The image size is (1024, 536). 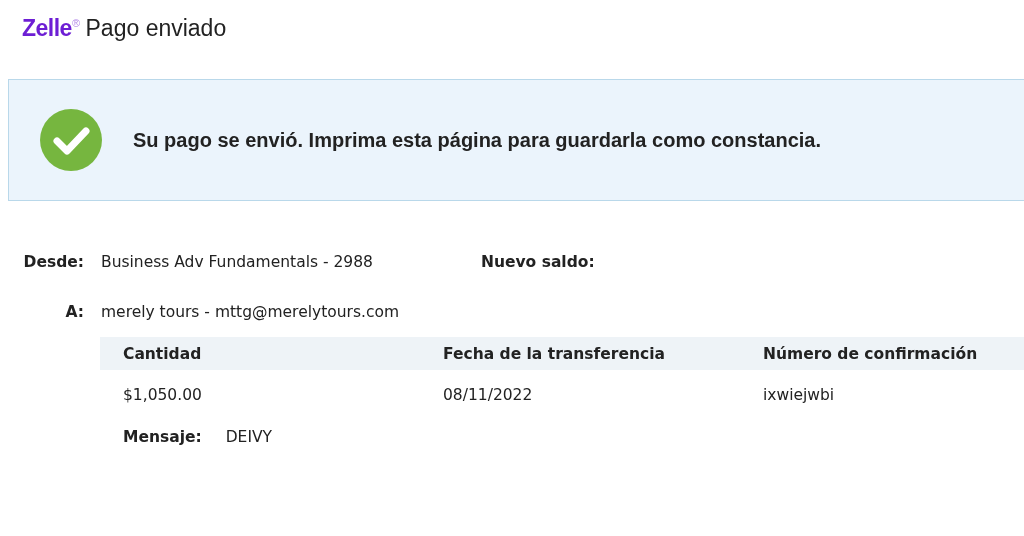 What do you see at coordinates (237, 262) in the screenshot?
I see `field-value: Business Adv Fundamentals - 2988` at bounding box center [237, 262].